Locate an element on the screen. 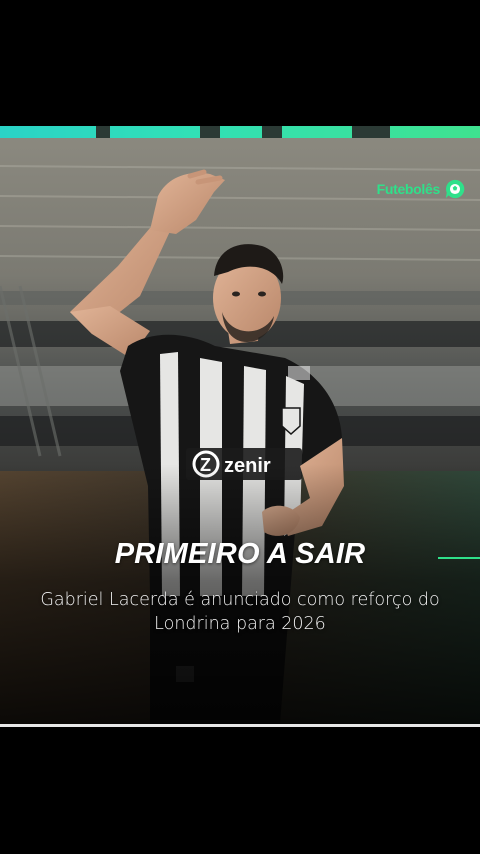  brand-logo: Futebolês is located at coordinates (421, 189).